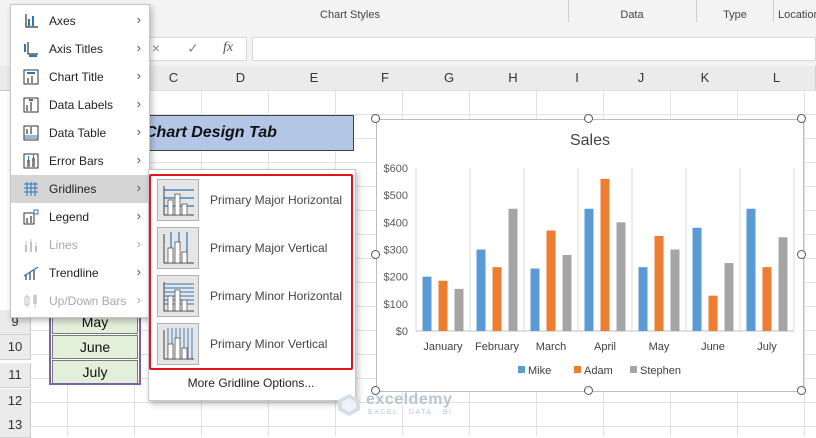 The image size is (816, 438). What do you see at coordinates (31, 133) in the screenshot?
I see `data-table-icon` at bounding box center [31, 133].